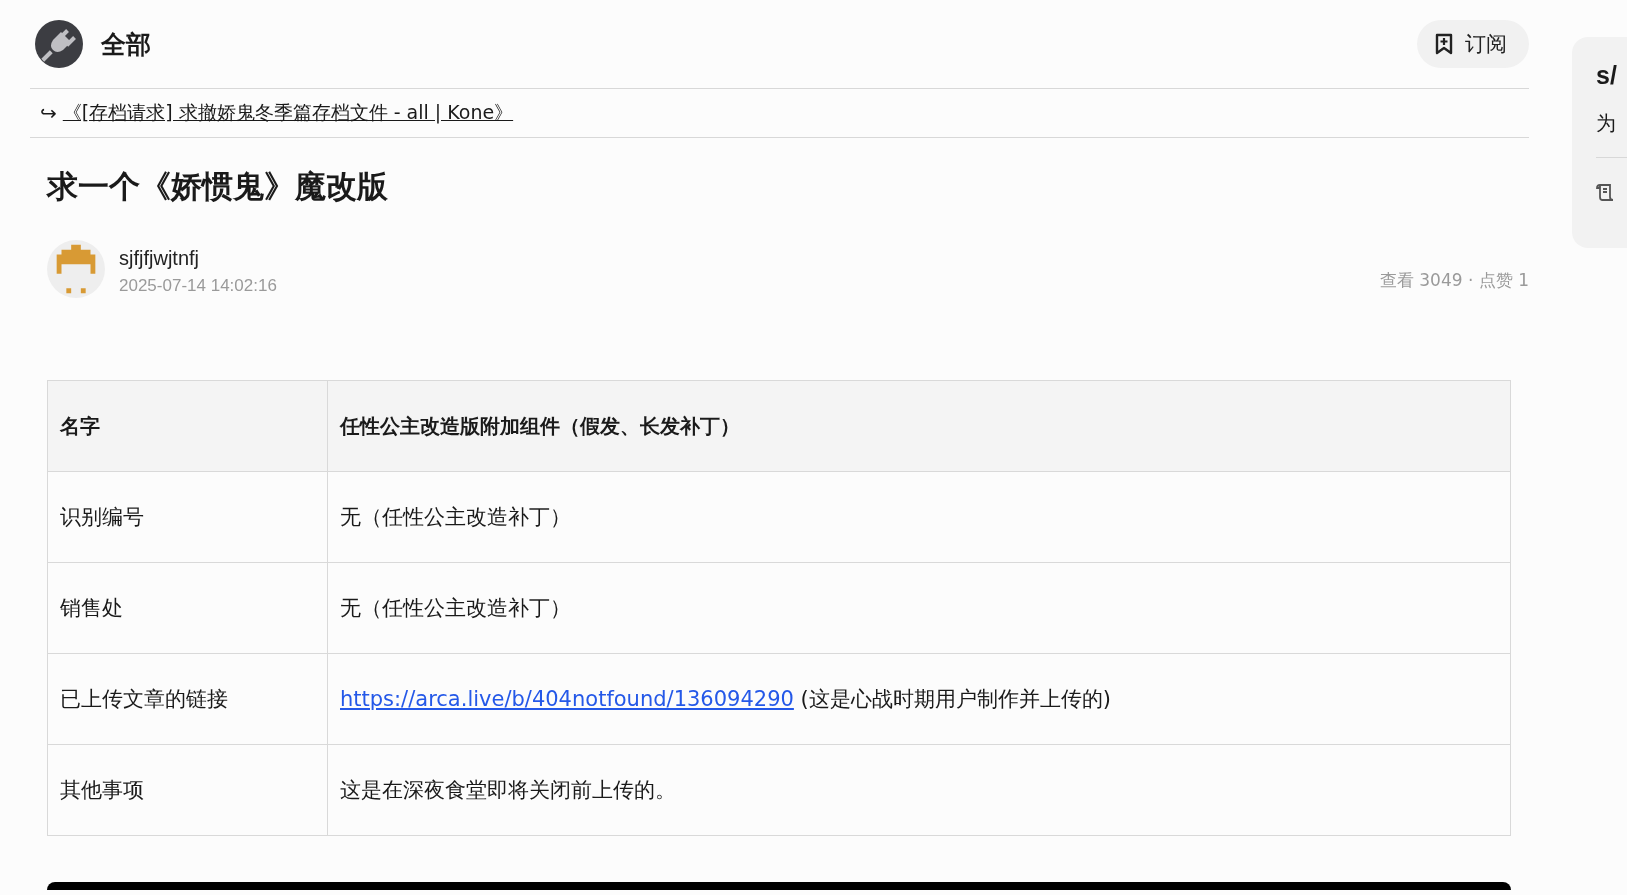 The height and width of the screenshot is (895, 1627). What do you see at coordinates (919, 426) in the screenshot?
I see `header-cell: 任性公主改造版附加组件（假发、长发补丁）` at bounding box center [919, 426].